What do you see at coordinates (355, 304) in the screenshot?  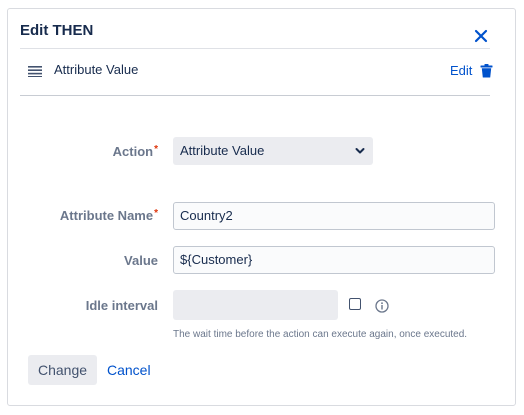 I see `idle-interval-checkbox` at bounding box center [355, 304].